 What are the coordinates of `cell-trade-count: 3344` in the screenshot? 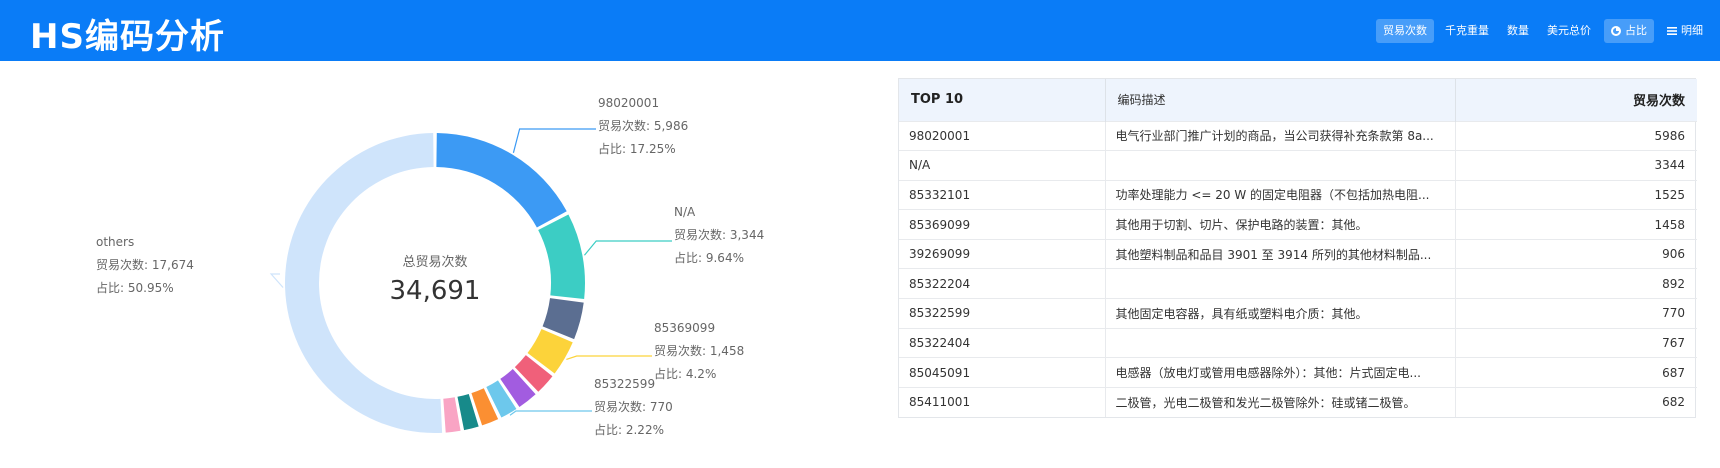 It's located at (1669, 165).